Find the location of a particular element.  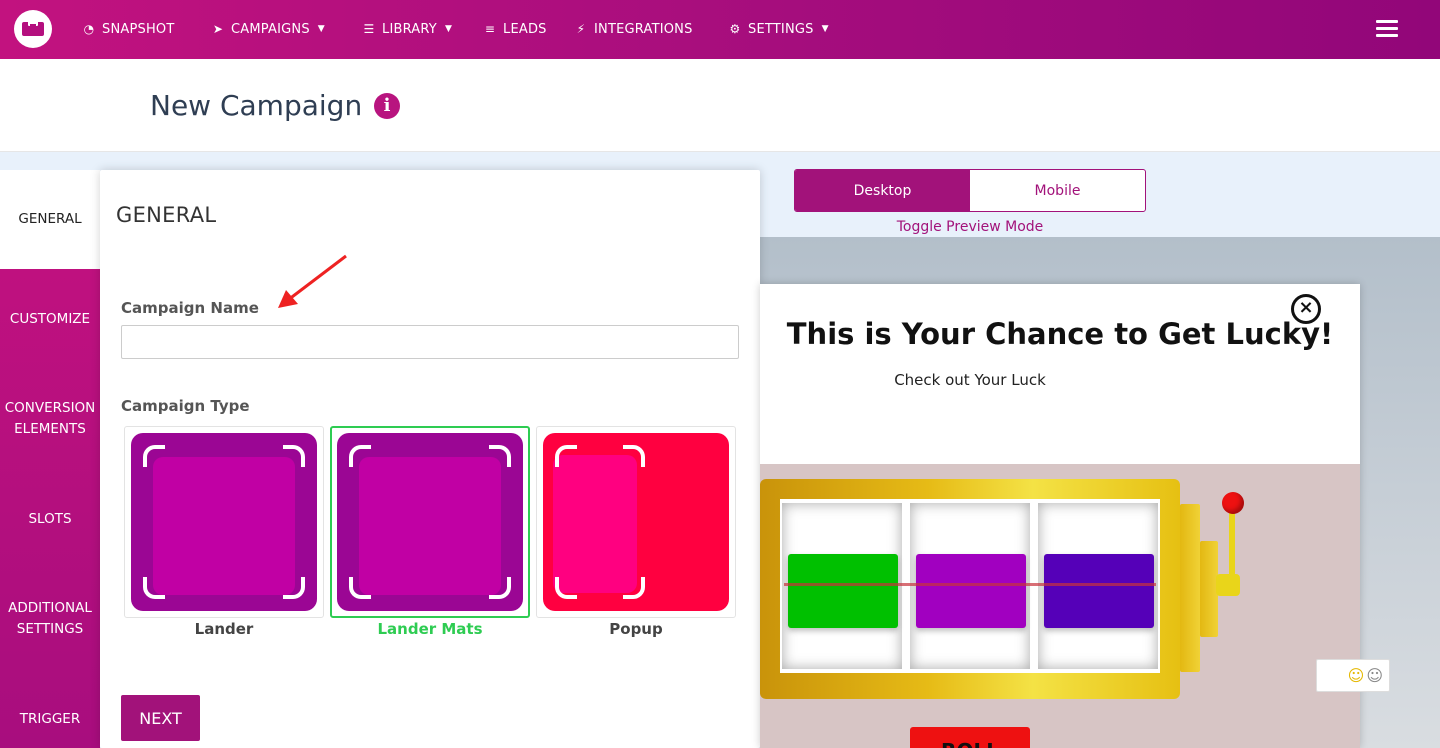

type-card-lander-mats is located at coordinates (430, 522).